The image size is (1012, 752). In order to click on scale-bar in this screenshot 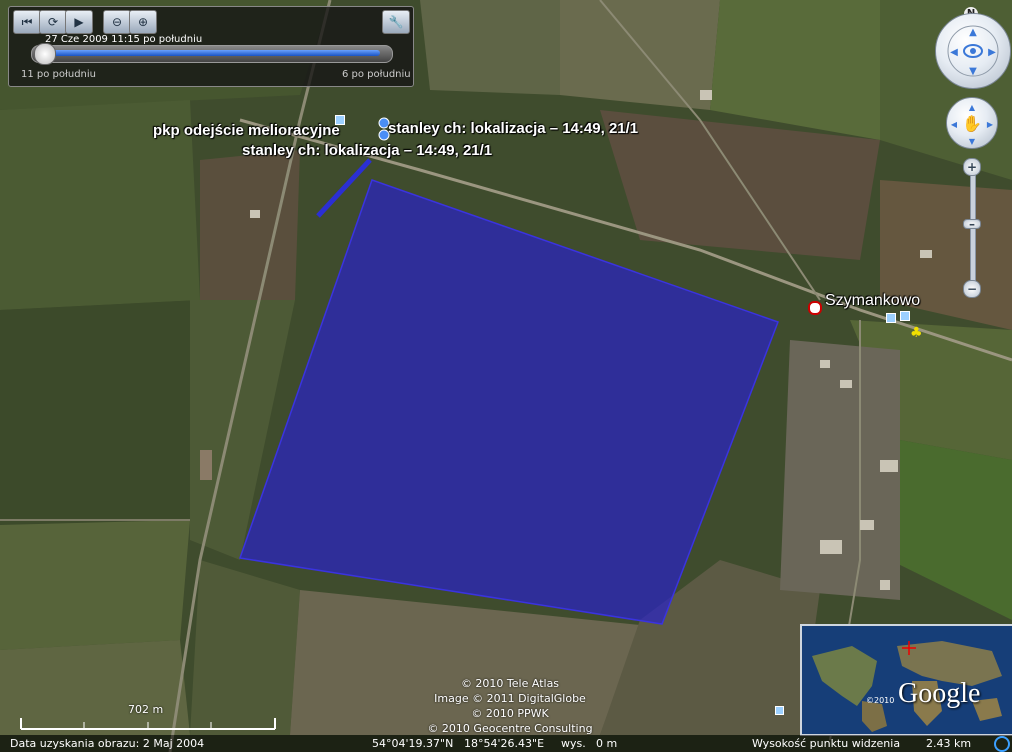, I will do `click(148, 724)`.